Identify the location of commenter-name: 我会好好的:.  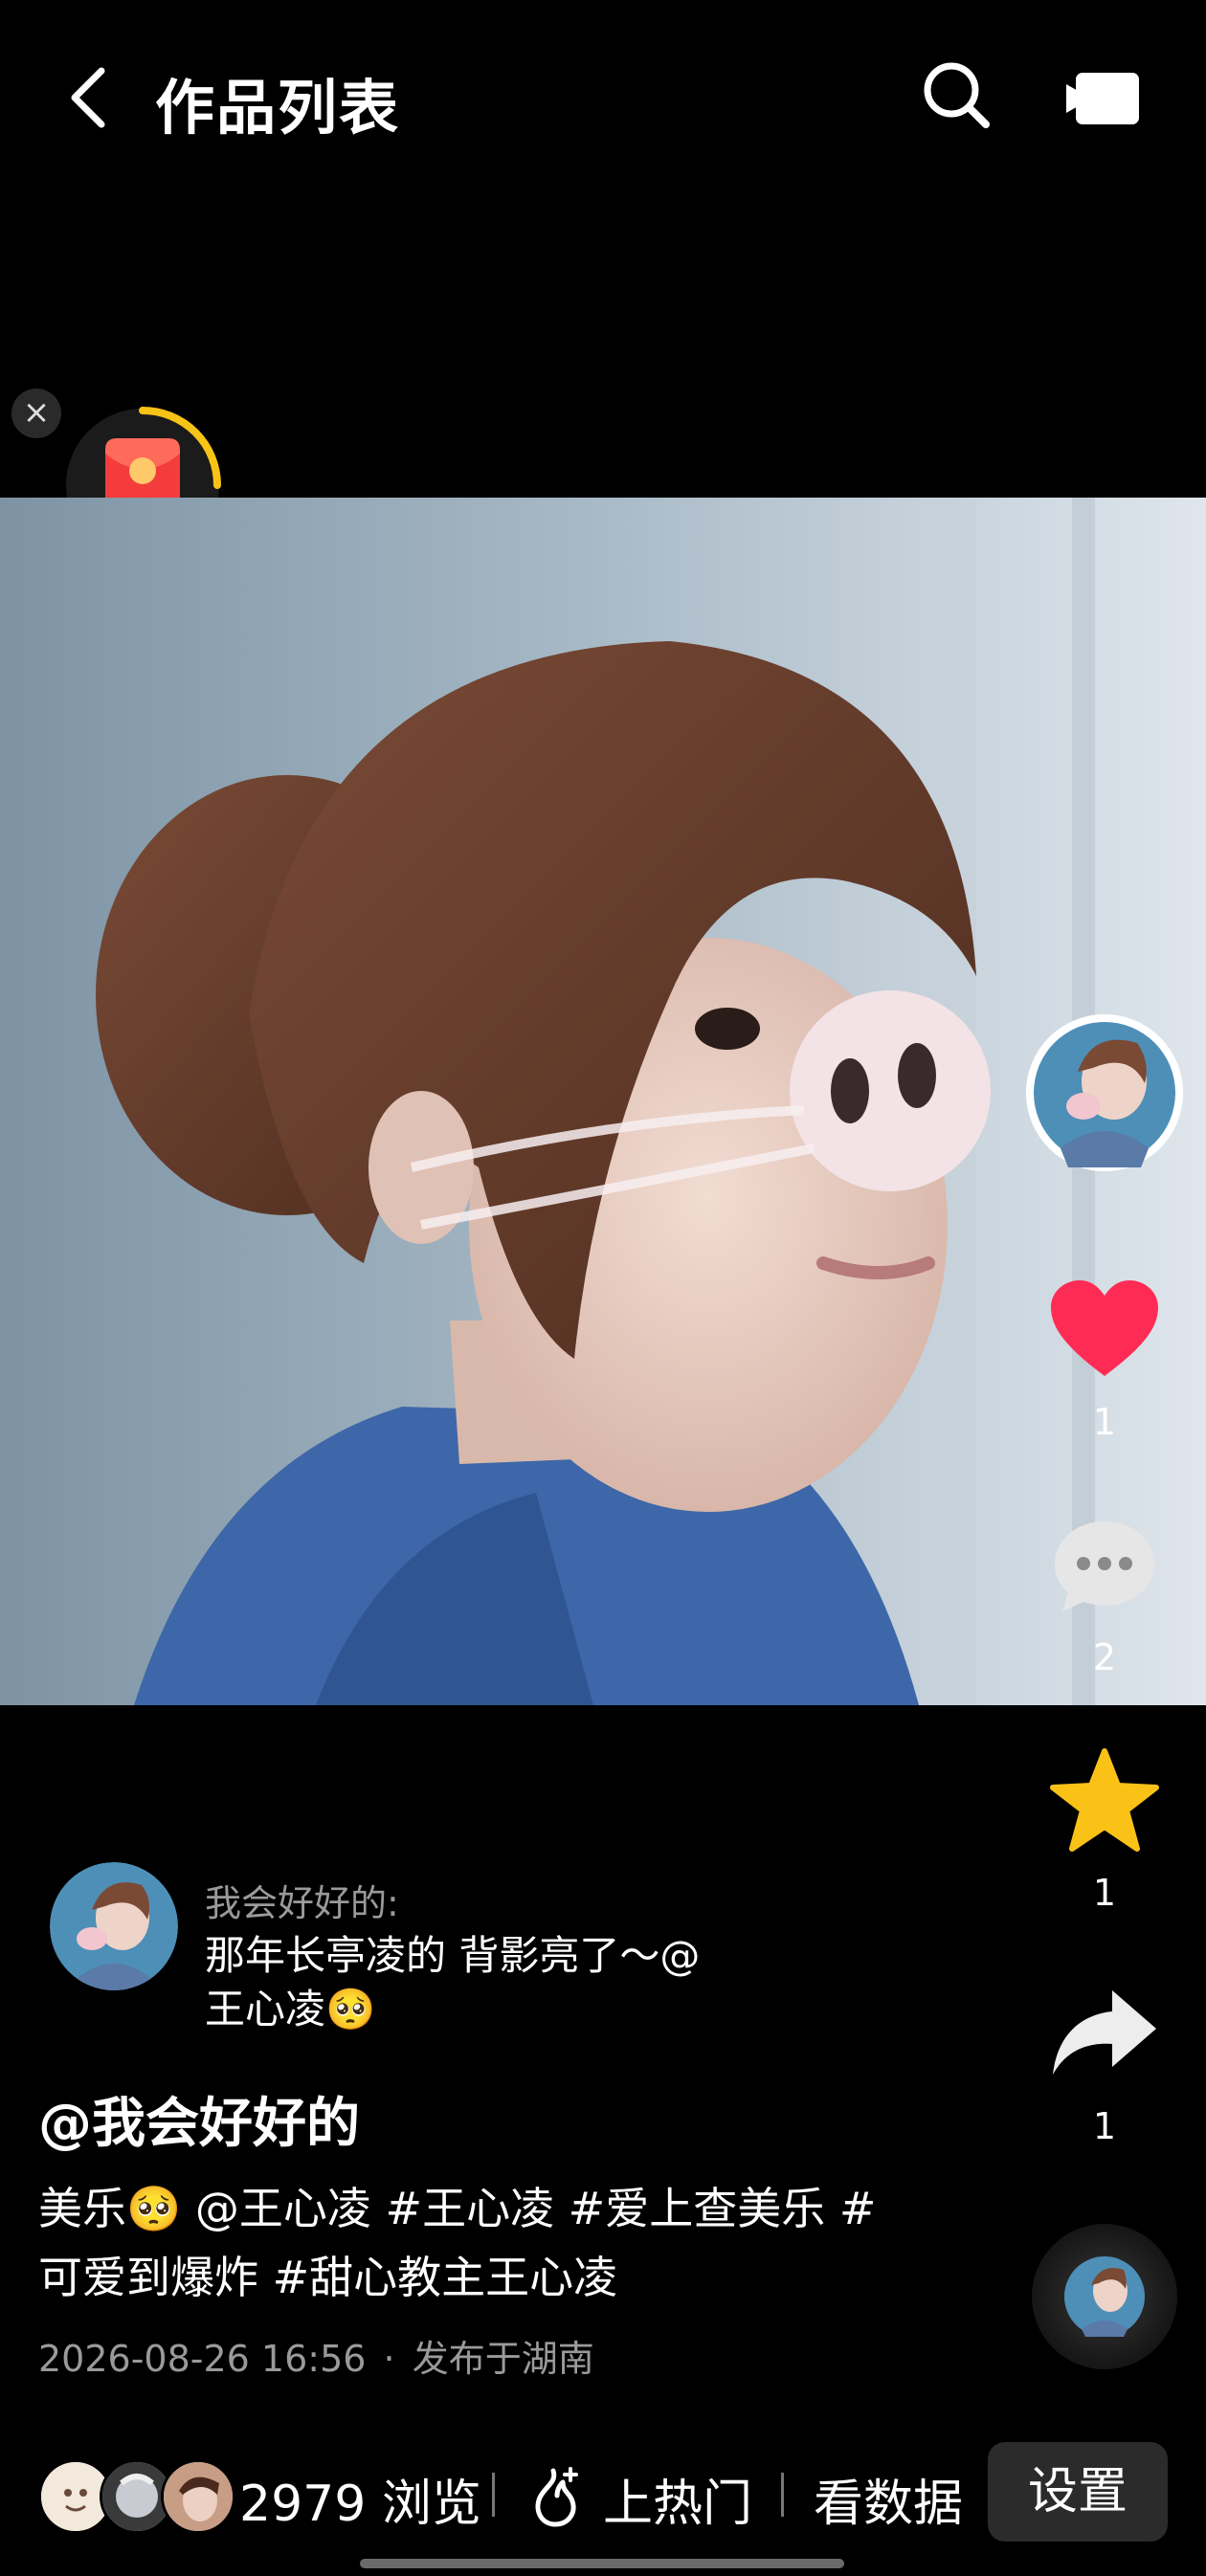
(302, 1900).